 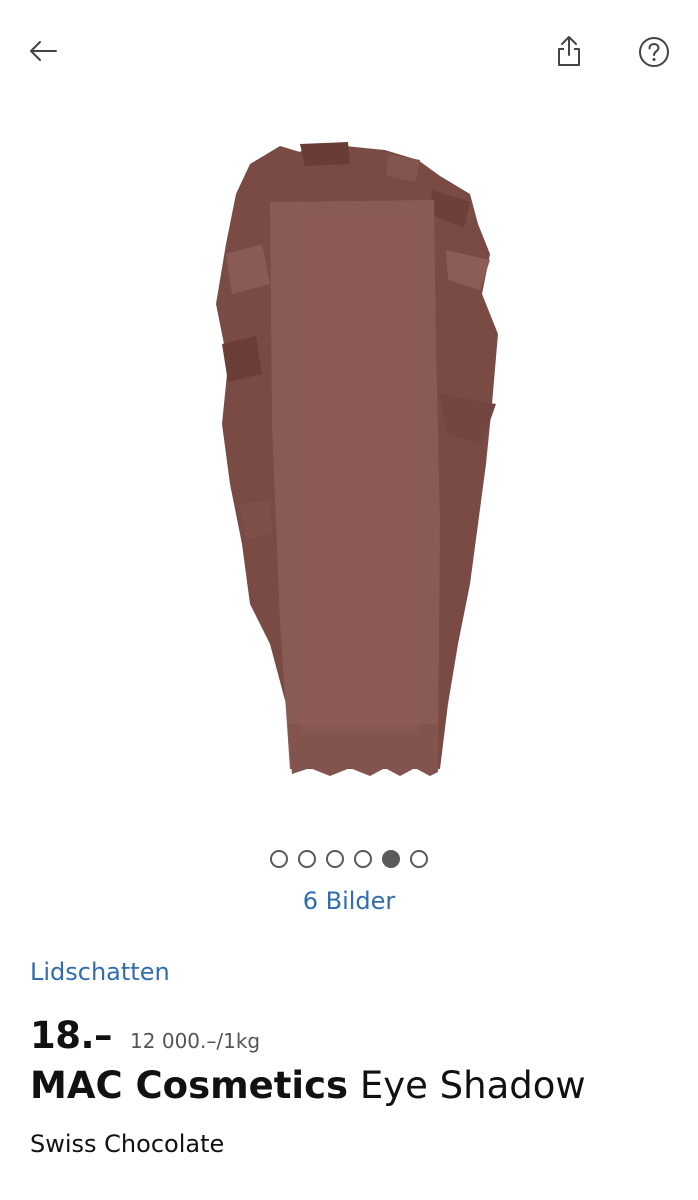 I want to click on unit-price: 12 000.–/1kg, so click(x=195, y=1041).